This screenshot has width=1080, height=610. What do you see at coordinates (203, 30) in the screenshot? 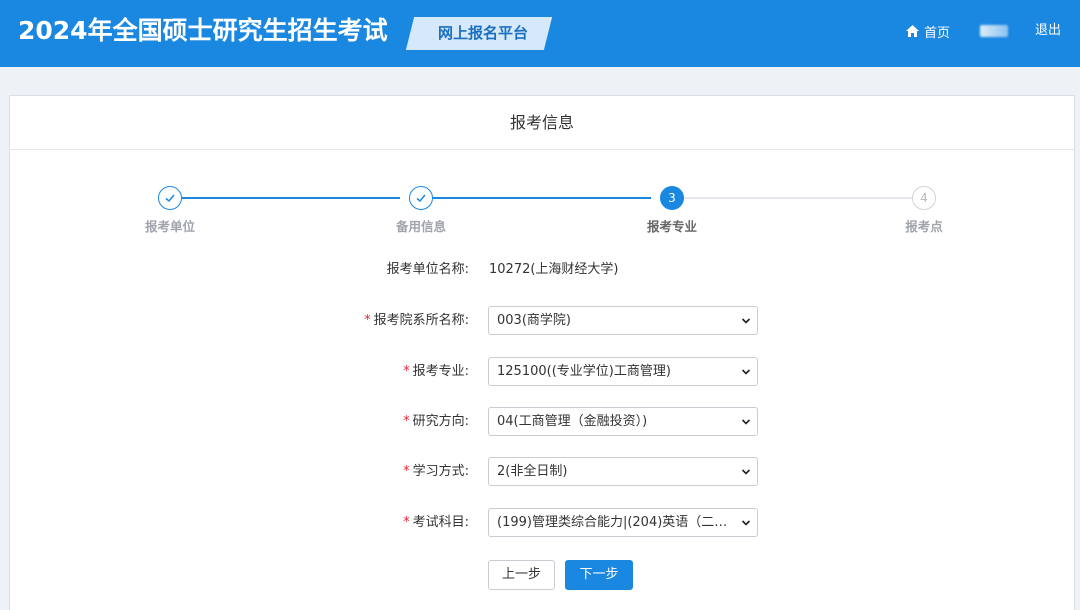
I see `site-title: 2024年全国硕士研究生招生考试` at bounding box center [203, 30].